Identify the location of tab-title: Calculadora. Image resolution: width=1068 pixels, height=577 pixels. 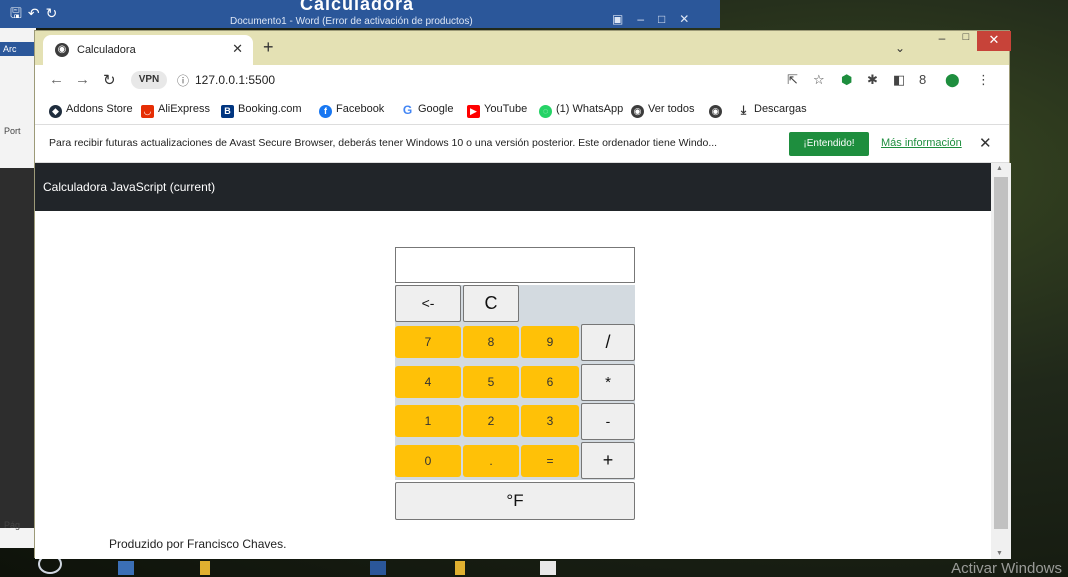
(106, 50).